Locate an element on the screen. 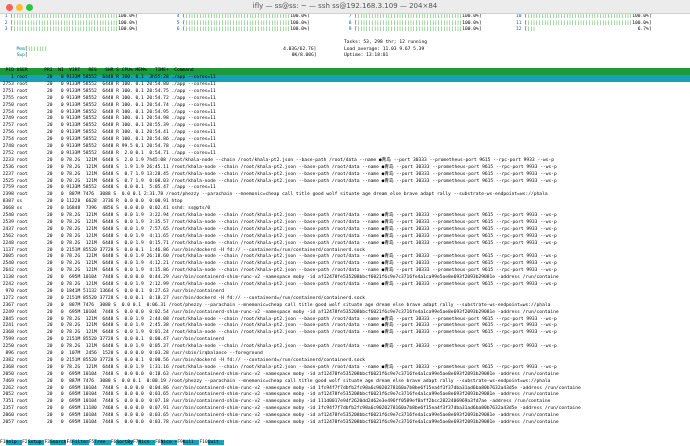 The width and height of the screenshot is (690, 446). fkey-label-f5: Tree is located at coordinates (102, 442).